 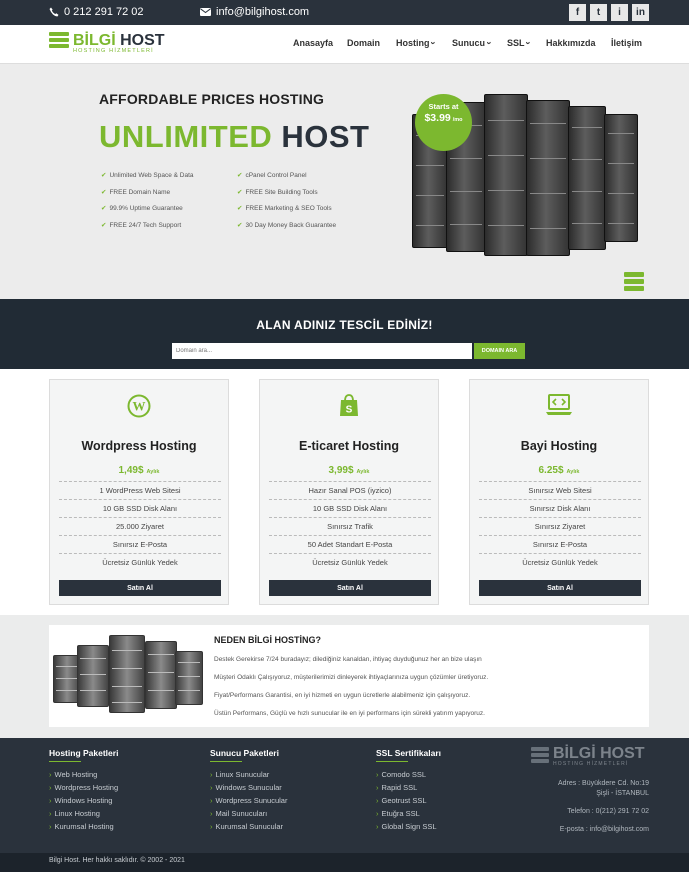 I want to click on footer-heading: SSL Sertifikaları, so click(x=409, y=753).